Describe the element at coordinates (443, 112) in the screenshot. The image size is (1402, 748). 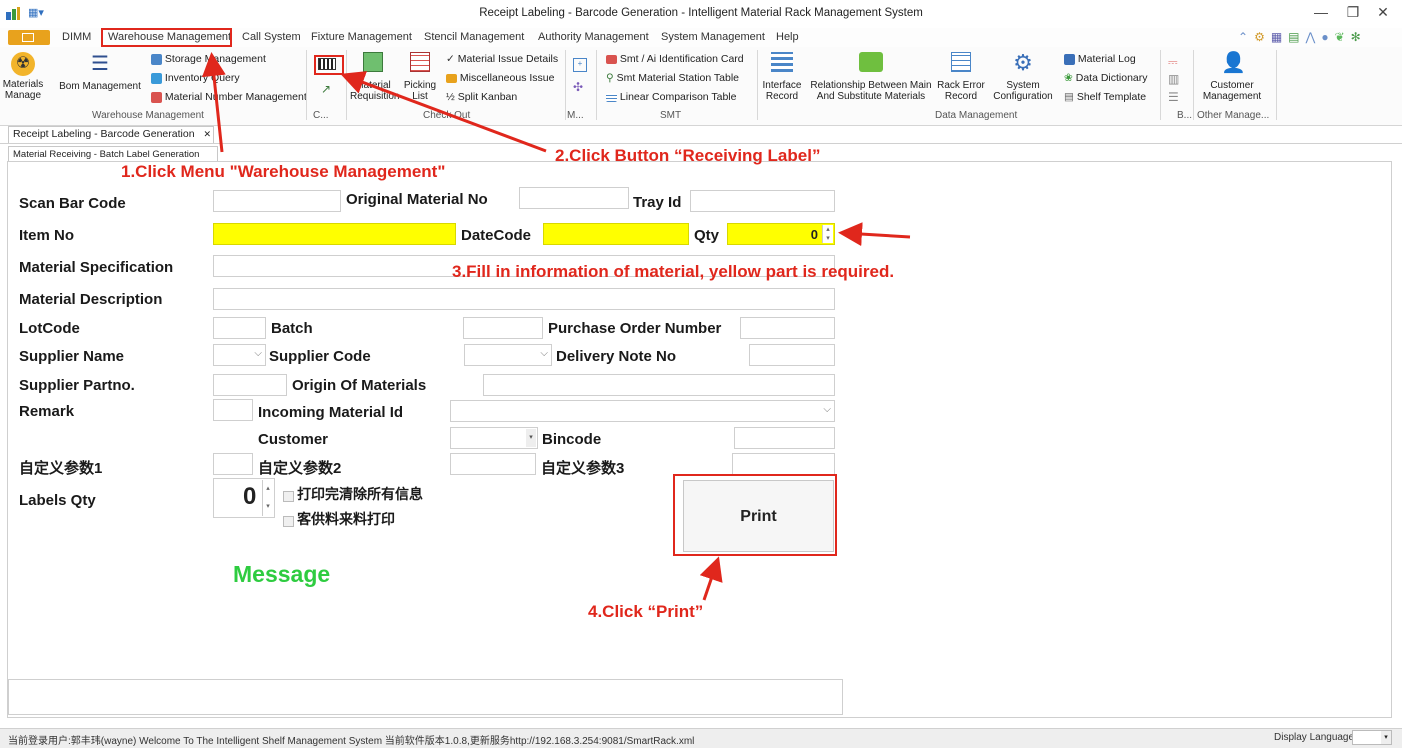
I see `arrow-step2` at that location.